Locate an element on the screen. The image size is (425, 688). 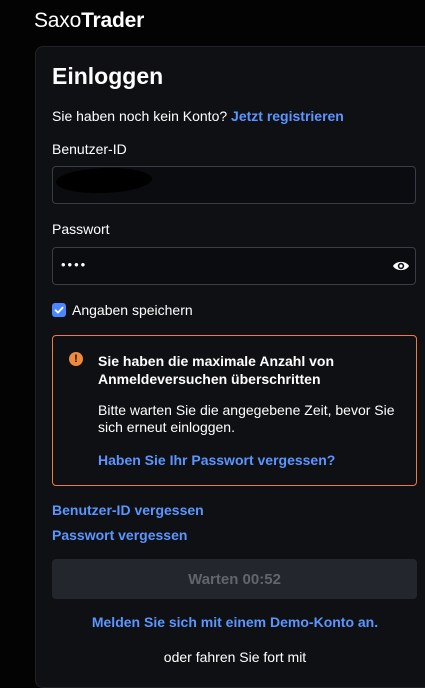
checkmark-icon is located at coordinates (59, 310).